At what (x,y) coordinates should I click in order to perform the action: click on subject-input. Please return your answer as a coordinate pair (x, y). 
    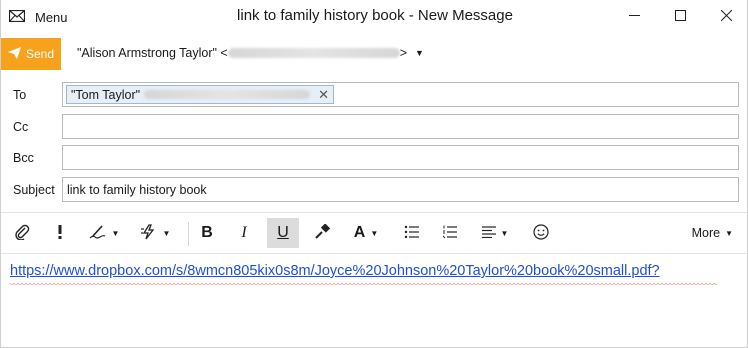
    Looking at the image, I should click on (400, 189).